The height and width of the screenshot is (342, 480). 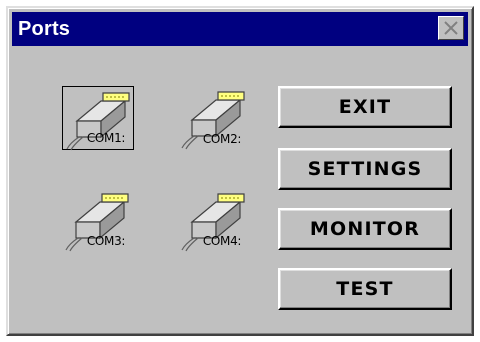 I want to click on title-bar: Ports, so click(x=240, y=29).